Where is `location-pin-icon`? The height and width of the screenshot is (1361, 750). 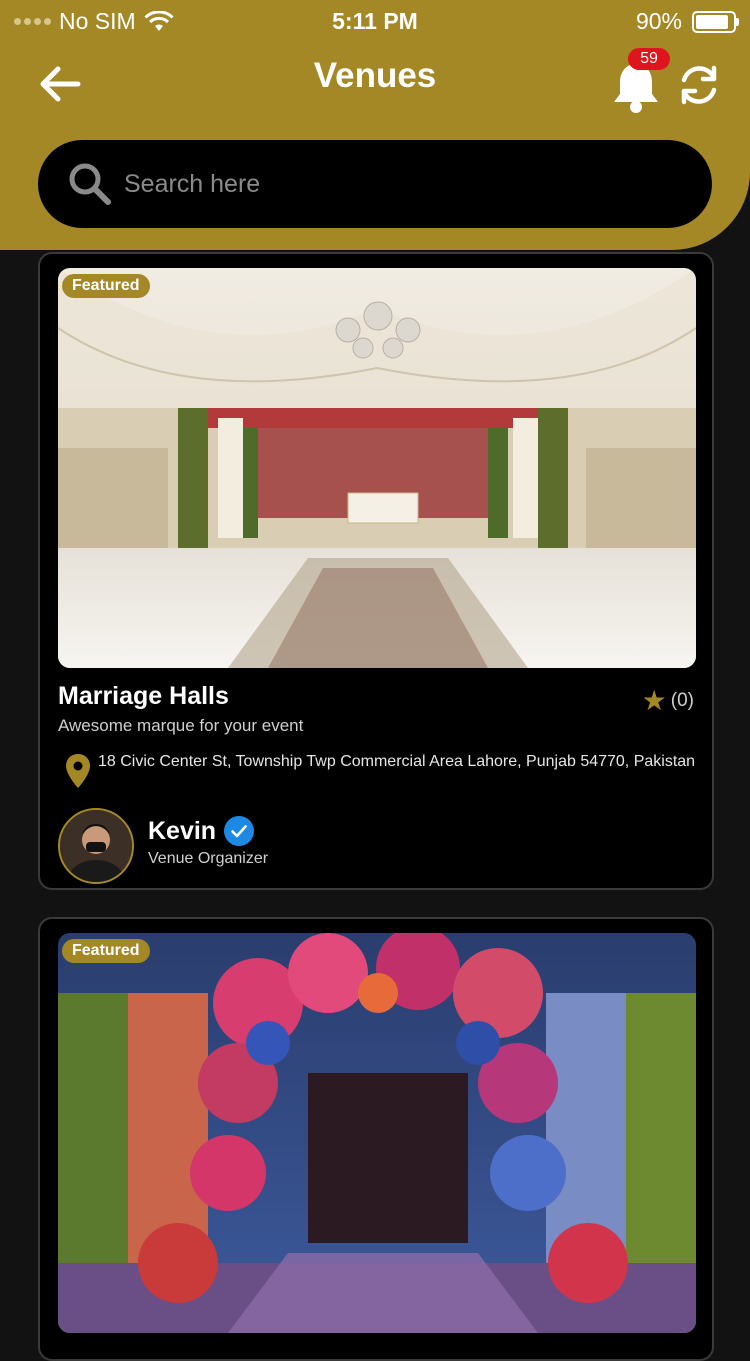
location-pin-icon is located at coordinates (78, 771).